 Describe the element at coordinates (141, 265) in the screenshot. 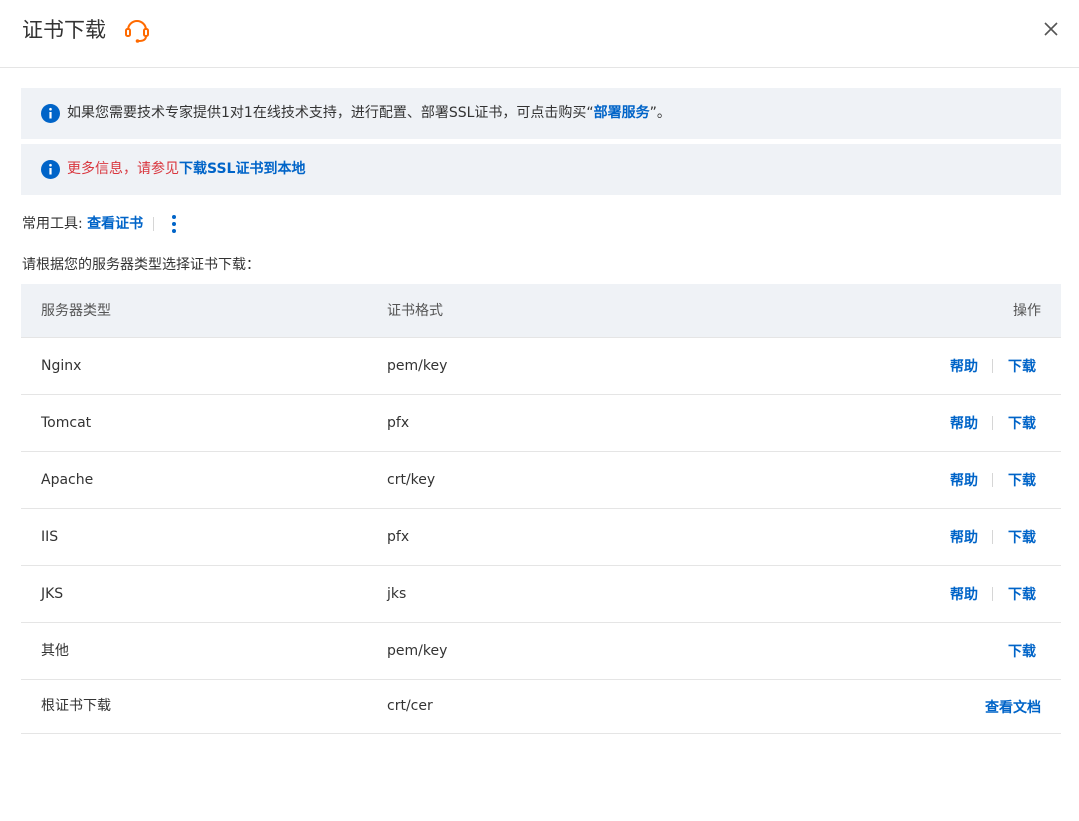

I see `instruction-text: 请根据您的服务器类型选择证书下载：` at that location.